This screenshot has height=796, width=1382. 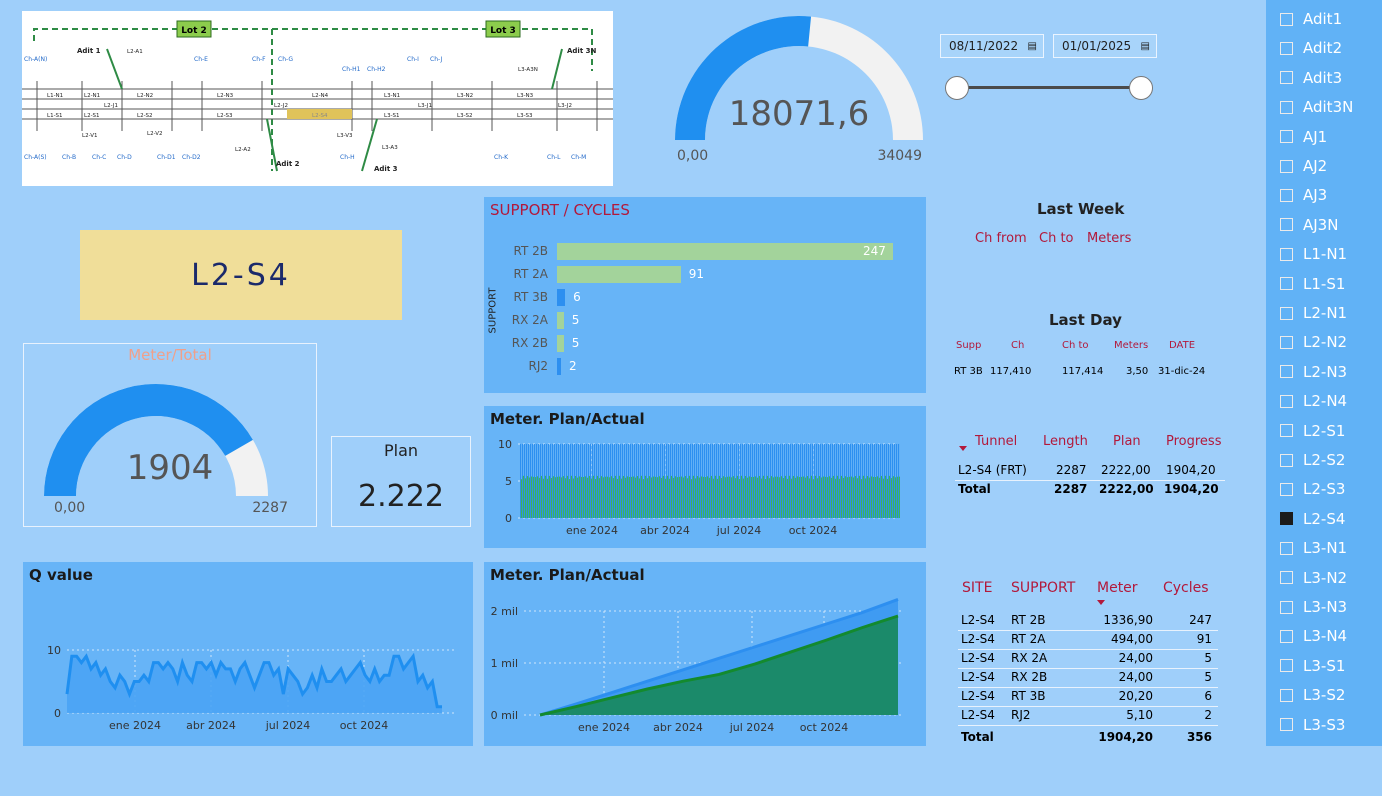 I want to click on slicer-item-l1-s1: L1-S1, so click(x=1312, y=284).